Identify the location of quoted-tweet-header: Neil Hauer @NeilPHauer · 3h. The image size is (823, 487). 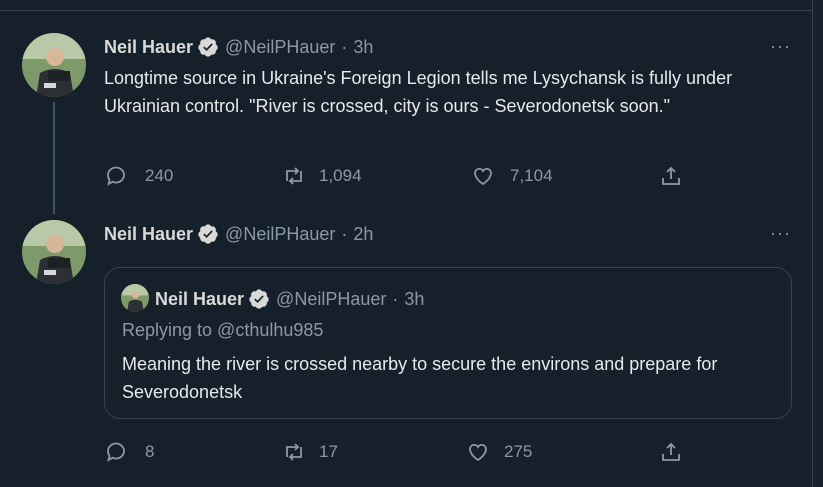
(289, 299).